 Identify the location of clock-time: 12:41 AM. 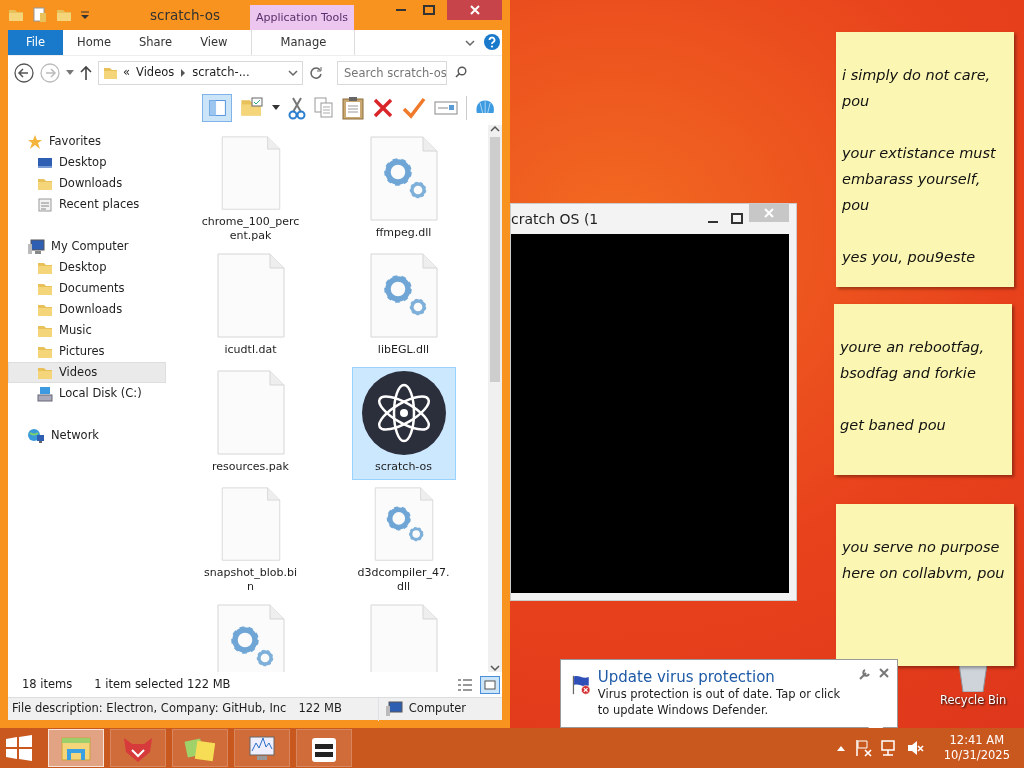
(977, 740).